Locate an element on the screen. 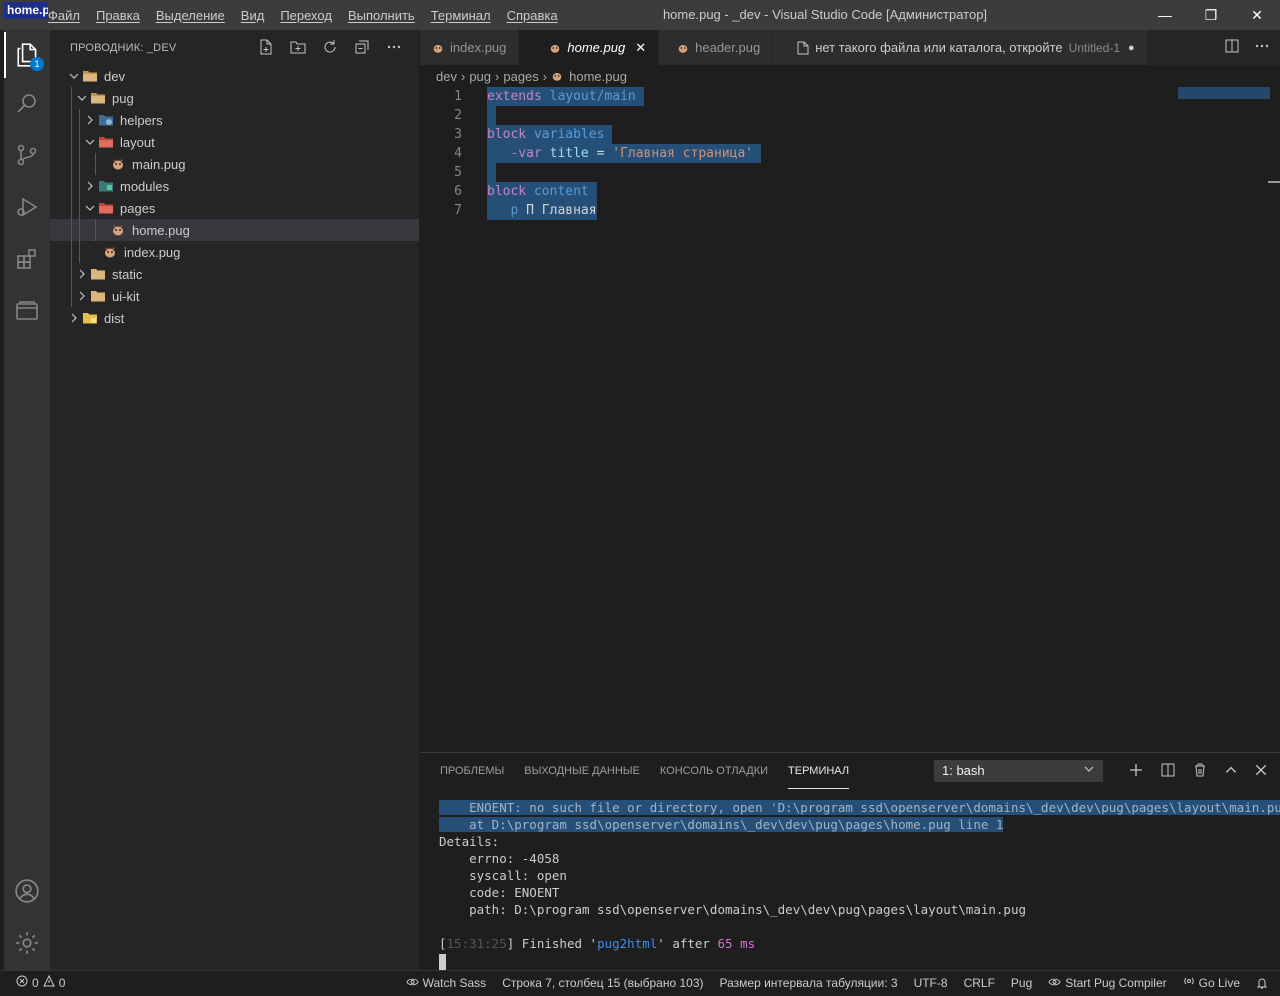 The width and height of the screenshot is (1280, 996). accounts-icon is located at coordinates (27, 891).